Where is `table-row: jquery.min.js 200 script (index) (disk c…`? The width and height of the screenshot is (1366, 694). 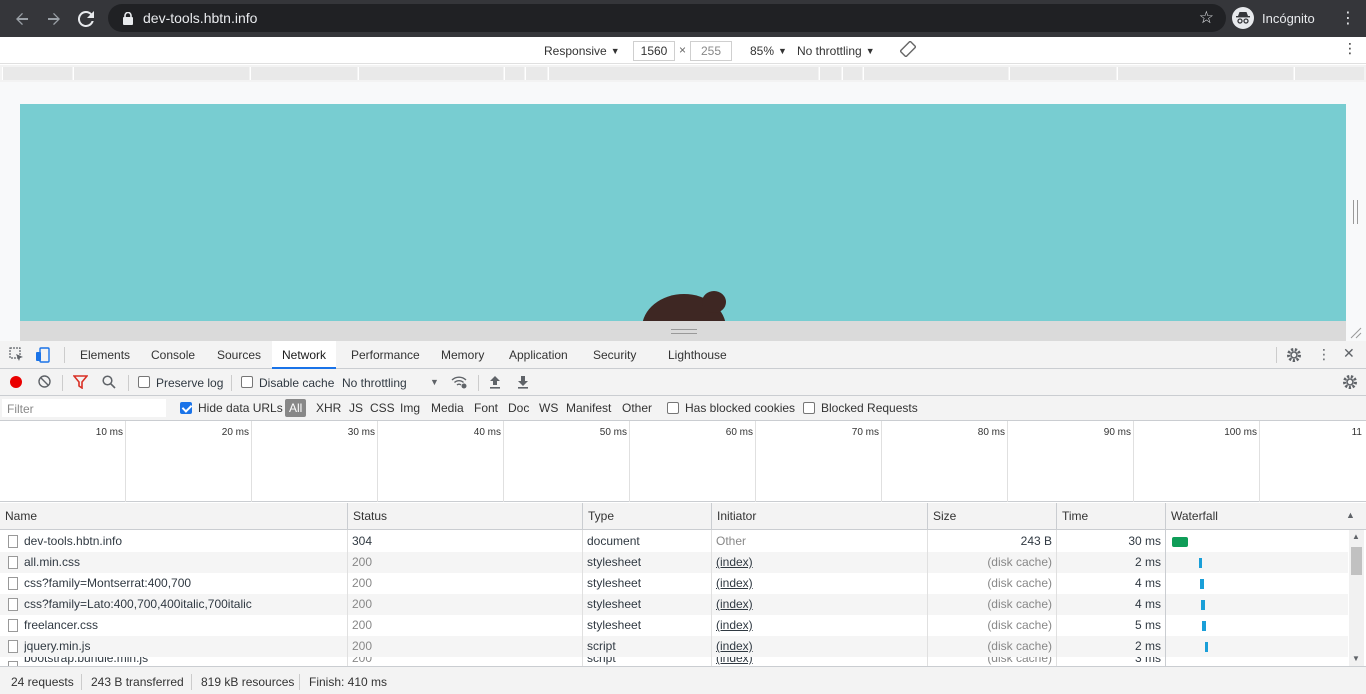 table-row: jquery.min.js 200 script (index) (disk c… is located at coordinates (674, 646).